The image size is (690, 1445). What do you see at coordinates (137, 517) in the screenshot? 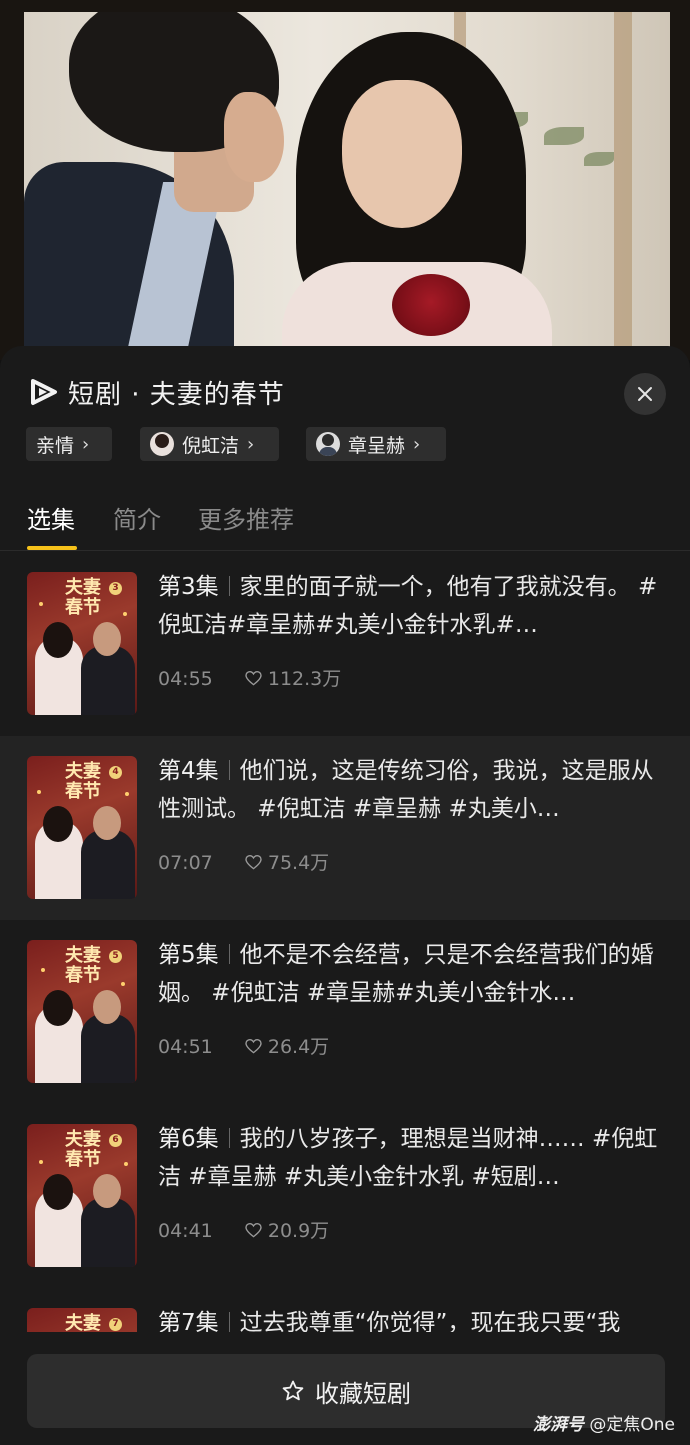
I see `tab-intro: 简介` at bounding box center [137, 517].